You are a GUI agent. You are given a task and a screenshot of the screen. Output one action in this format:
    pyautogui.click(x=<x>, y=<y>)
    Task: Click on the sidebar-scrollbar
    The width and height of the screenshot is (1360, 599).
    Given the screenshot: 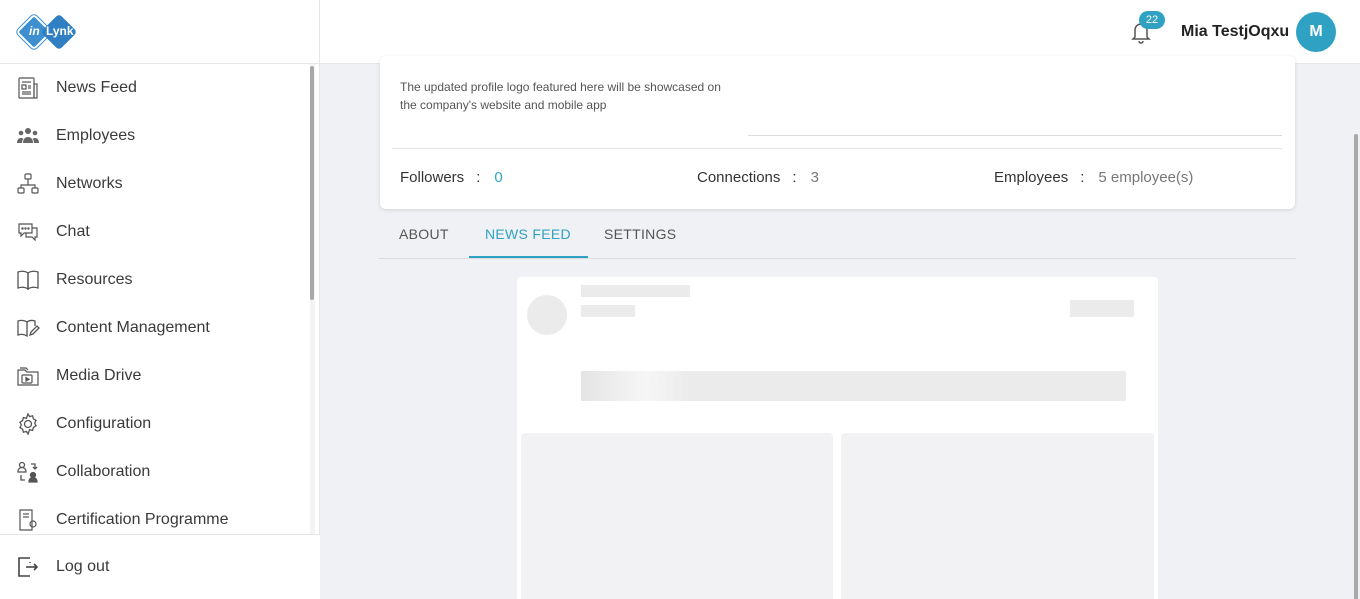 What is the action you would take?
    pyautogui.click(x=312, y=299)
    